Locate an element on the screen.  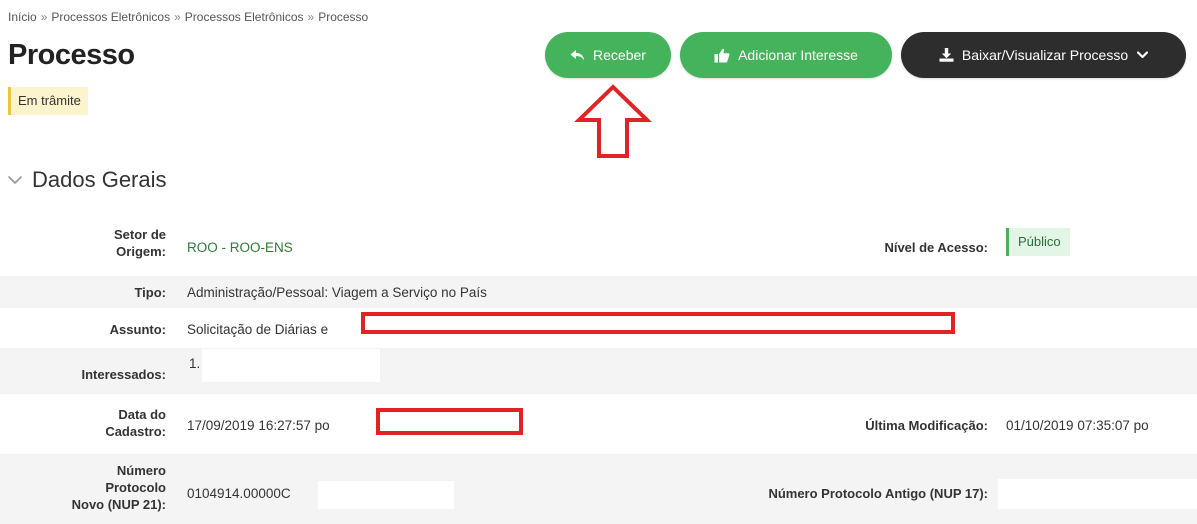
baixar-visualizar-button: Baixar/Visualizar Processo is located at coordinates (1043, 55).